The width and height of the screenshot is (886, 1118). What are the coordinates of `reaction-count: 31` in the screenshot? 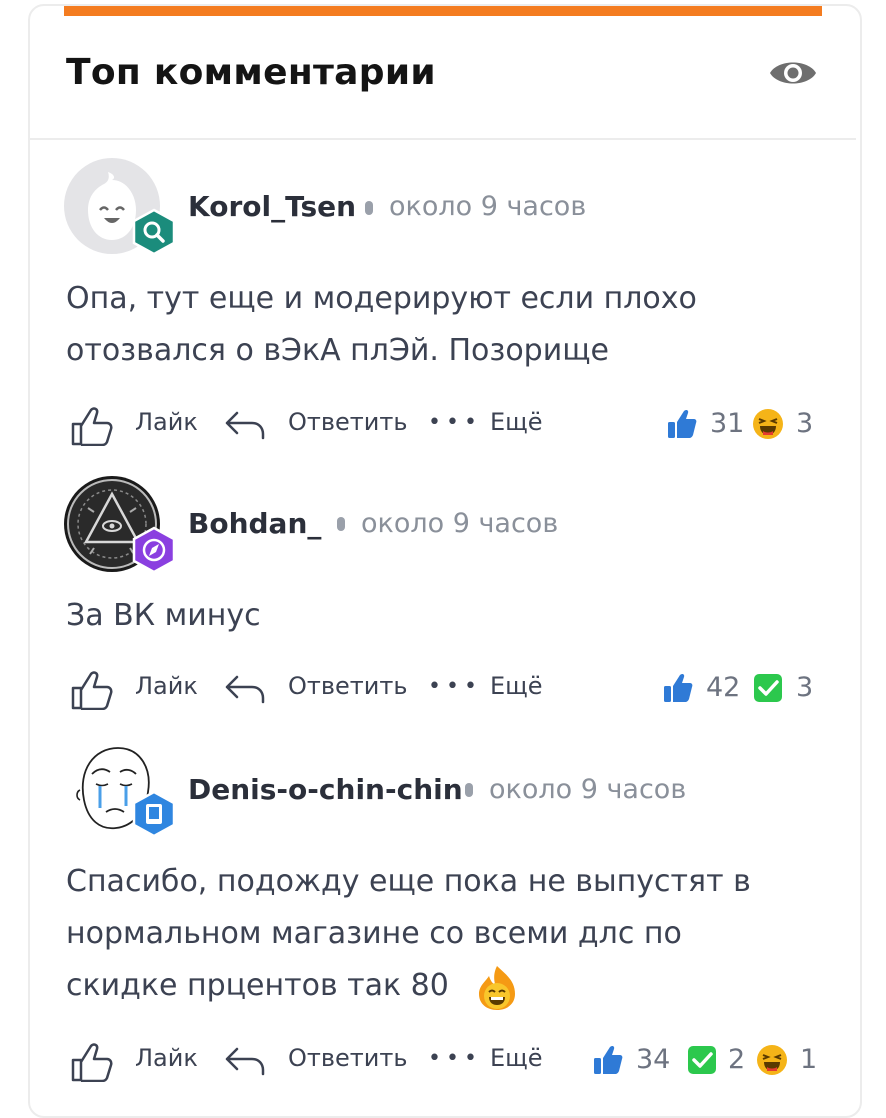 It's located at (727, 423).